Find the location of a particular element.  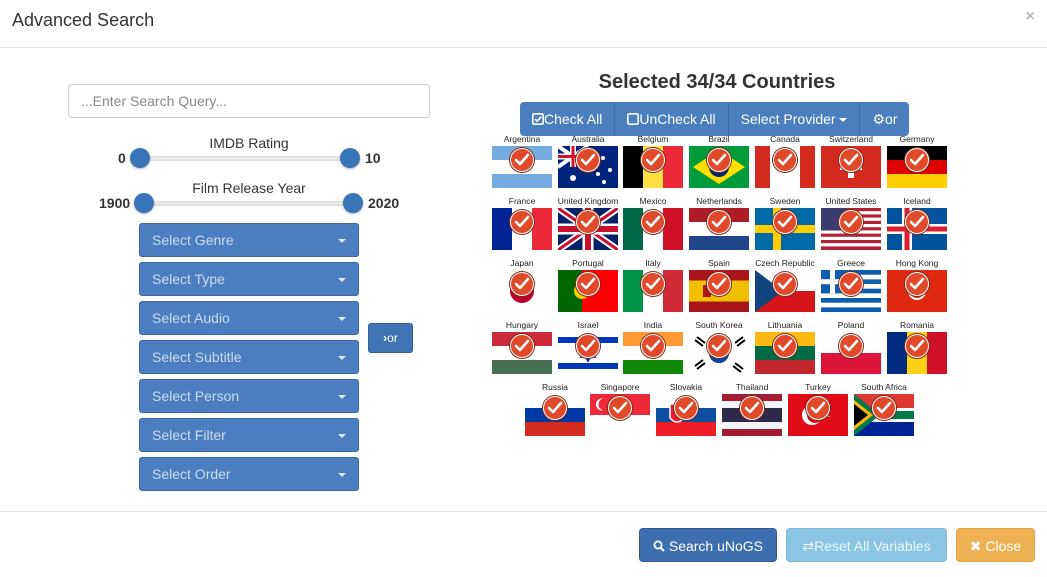

year-min-value: 1900 is located at coordinates (115, 203).